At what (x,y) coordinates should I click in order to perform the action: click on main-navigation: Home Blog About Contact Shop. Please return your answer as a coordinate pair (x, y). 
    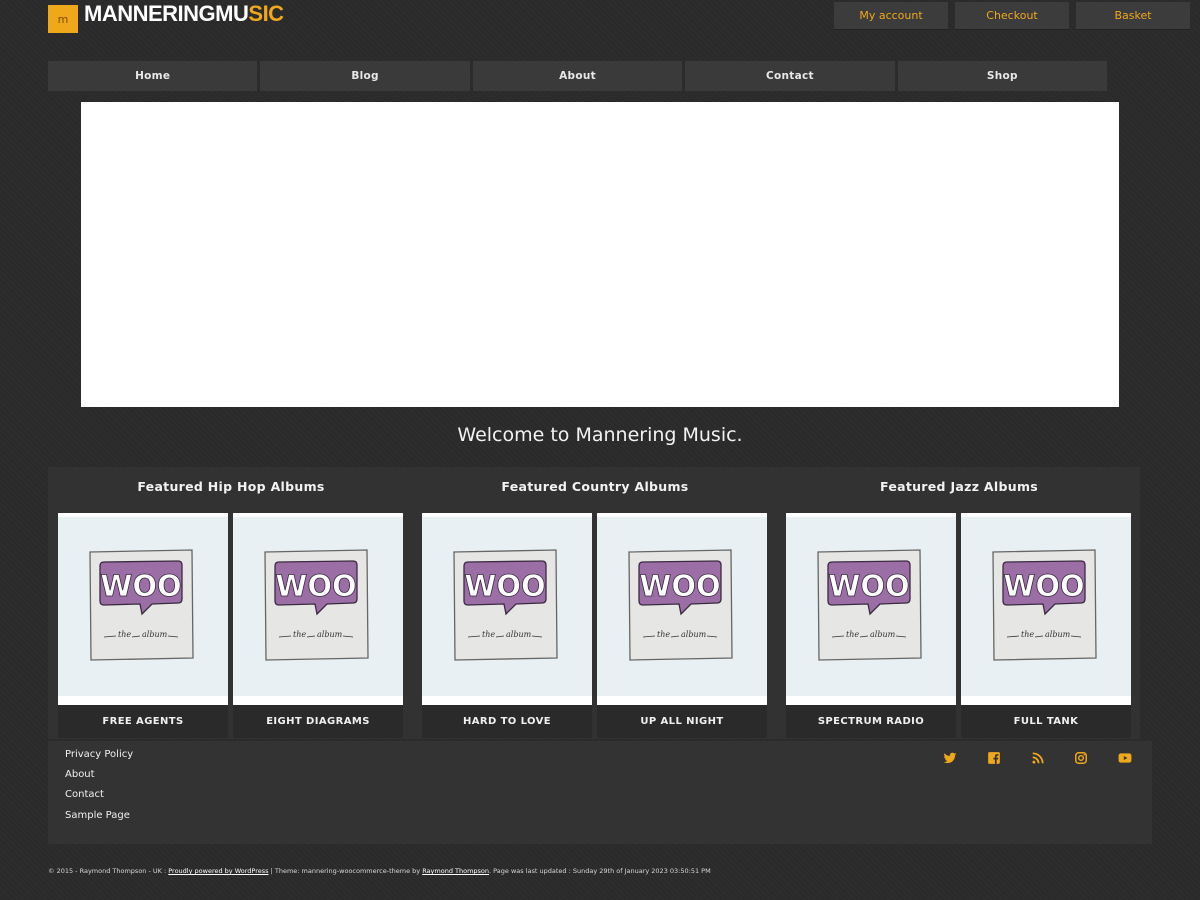
    Looking at the image, I should click on (578, 76).